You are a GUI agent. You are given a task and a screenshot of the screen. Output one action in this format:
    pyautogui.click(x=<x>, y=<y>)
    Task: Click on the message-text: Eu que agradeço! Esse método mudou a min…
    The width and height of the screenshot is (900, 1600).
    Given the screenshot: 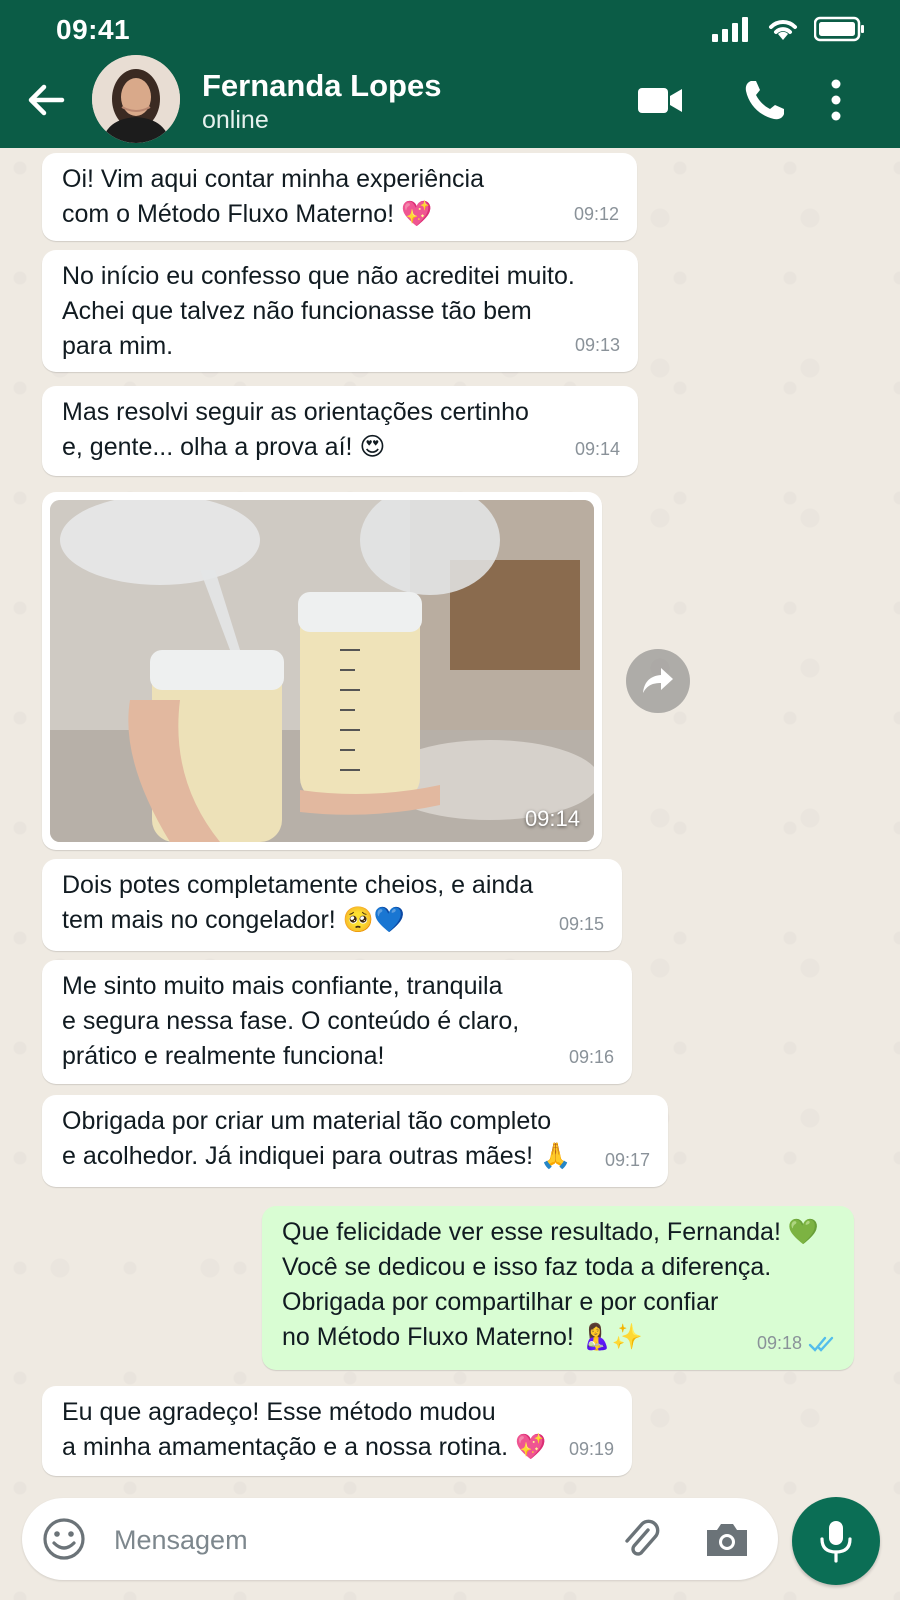 What is the action you would take?
    pyautogui.click(x=304, y=1429)
    